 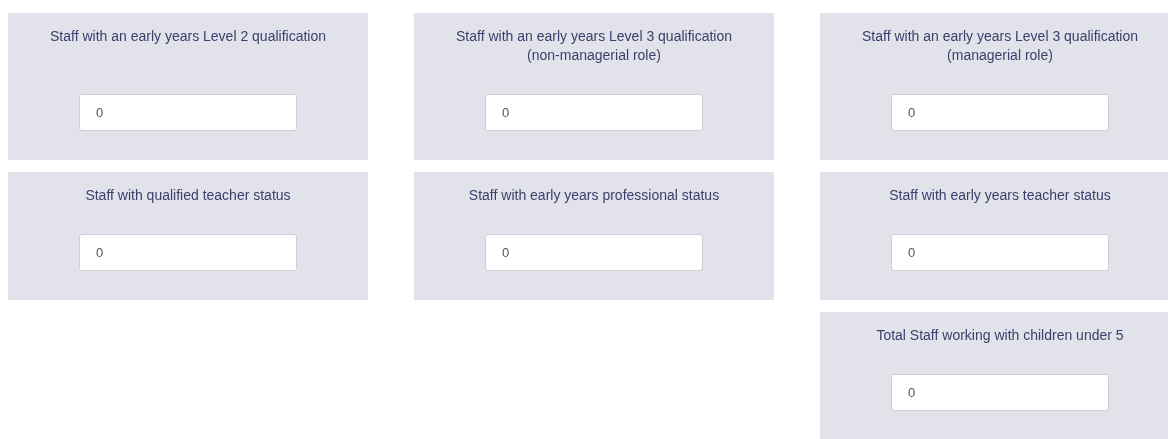 What do you see at coordinates (188, 195) in the screenshot?
I see `field-label: Staff with qualified teacher status` at bounding box center [188, 195].